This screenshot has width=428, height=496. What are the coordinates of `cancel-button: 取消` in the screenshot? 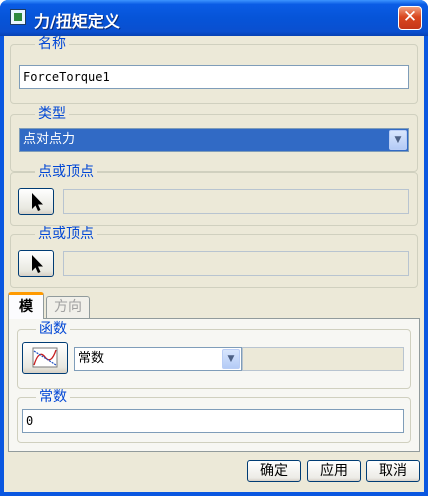 It's located at (393, 471).